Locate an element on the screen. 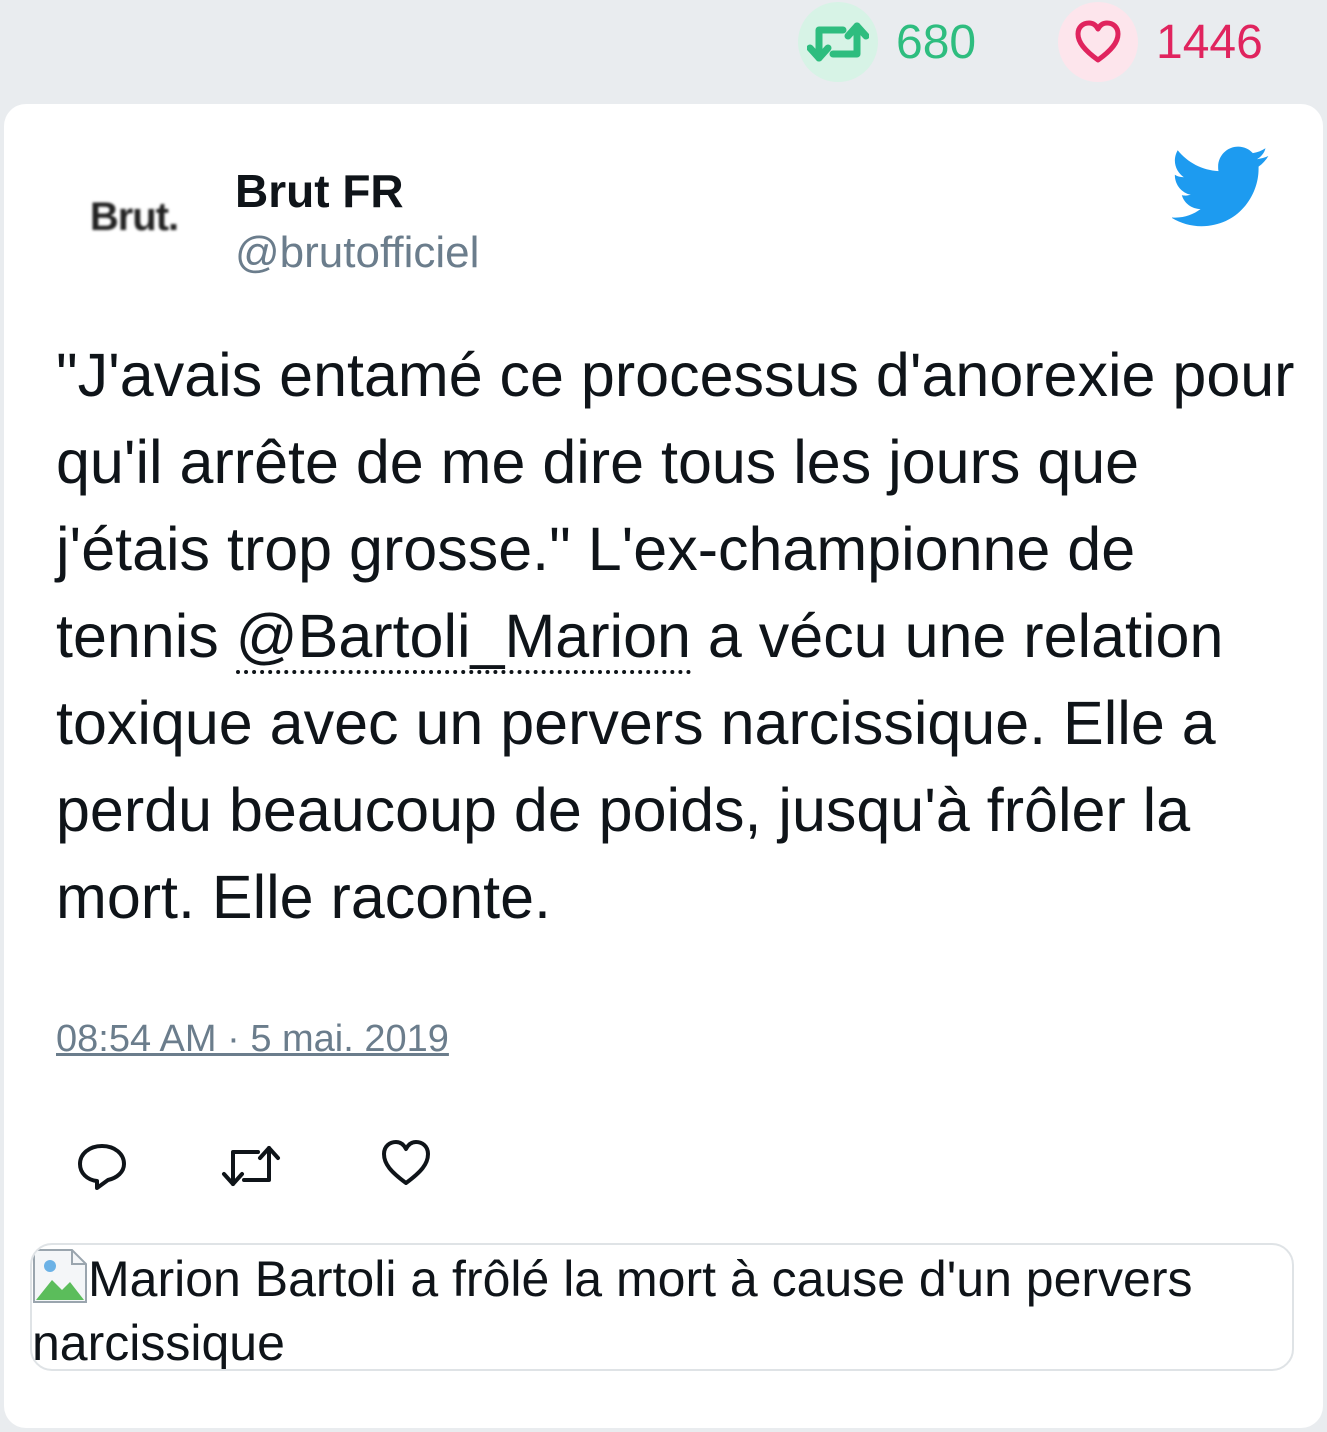 This screenshot has height=1432, width=1327. reply-icon is located at coordinates (102, 1166).